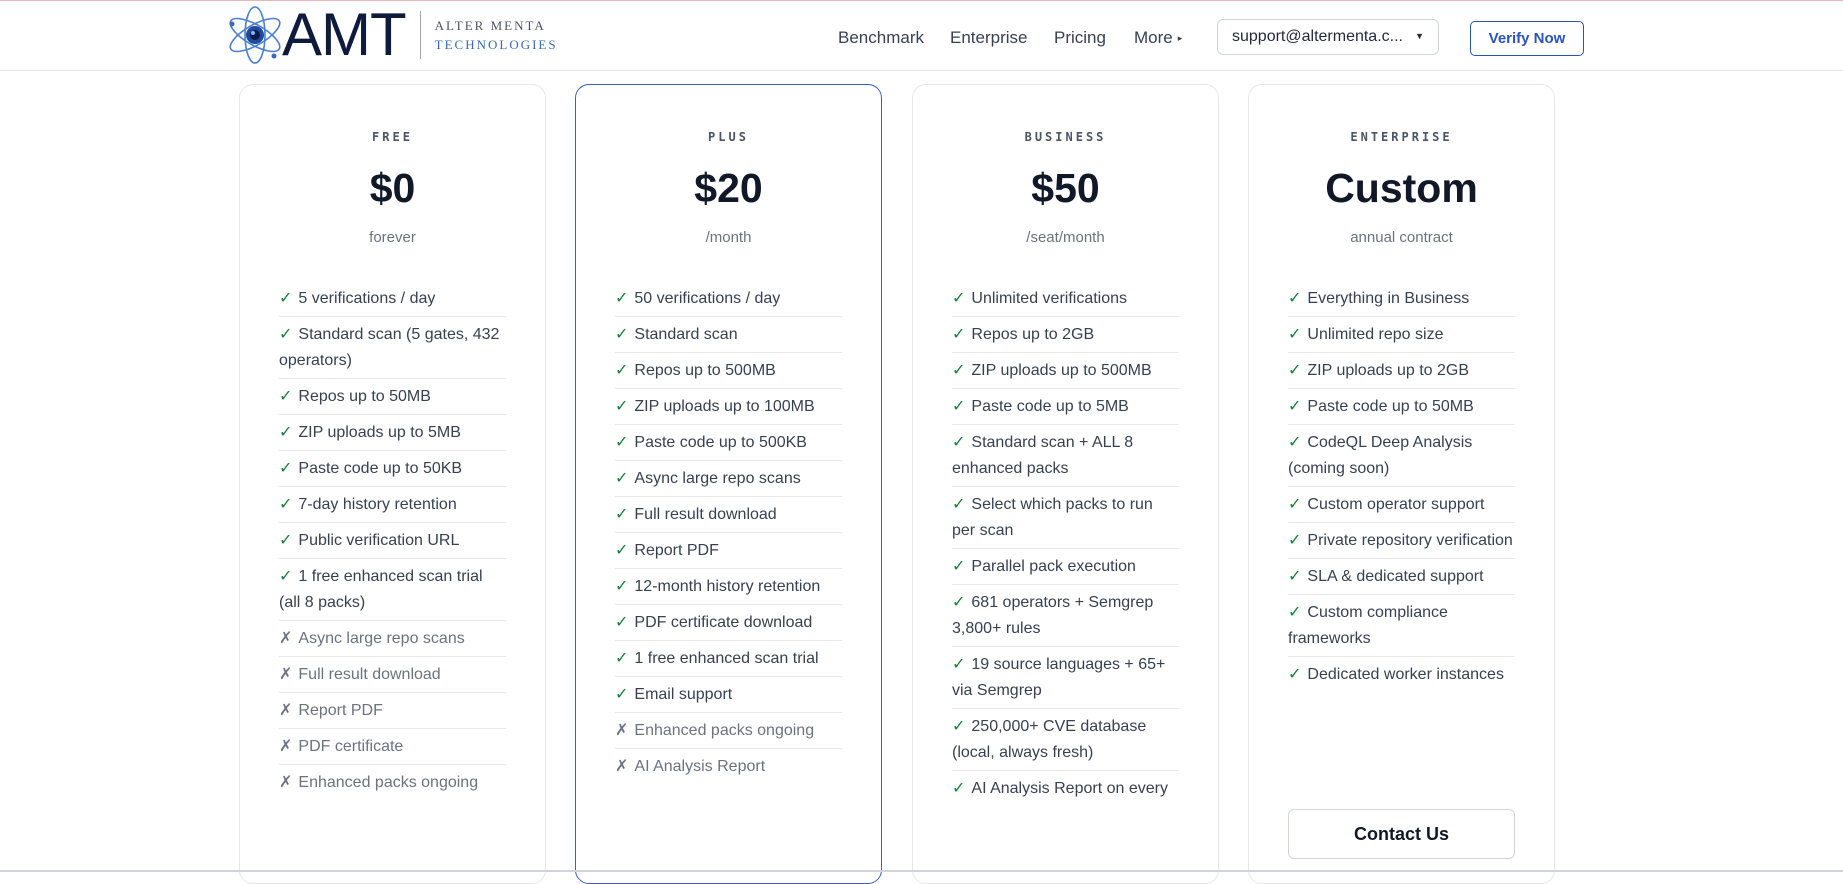  I want to click on feature-item: ✗ Report PDF, so click(392, 711).